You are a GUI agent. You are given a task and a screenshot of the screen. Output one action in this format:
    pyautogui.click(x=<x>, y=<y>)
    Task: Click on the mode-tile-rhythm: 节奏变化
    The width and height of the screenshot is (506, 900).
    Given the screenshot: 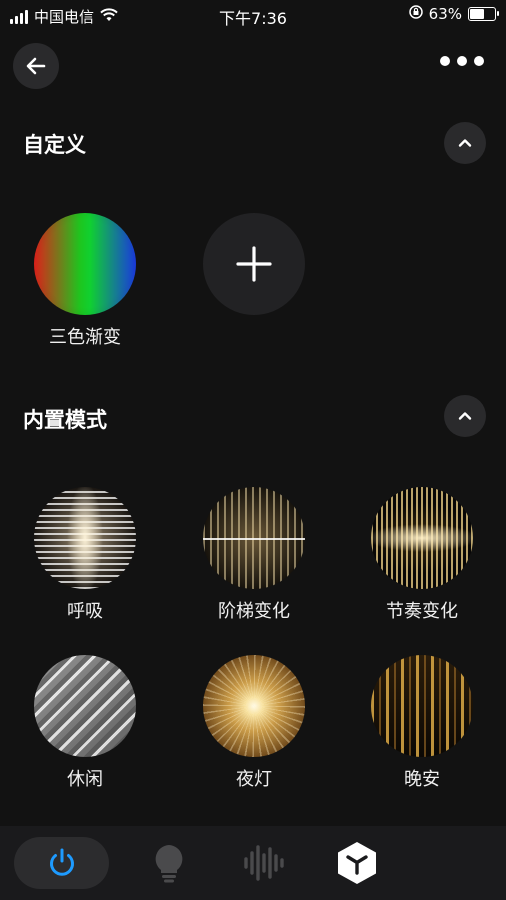 What is the action you would take?
    pyautogui.click(x=422, y=555)
    